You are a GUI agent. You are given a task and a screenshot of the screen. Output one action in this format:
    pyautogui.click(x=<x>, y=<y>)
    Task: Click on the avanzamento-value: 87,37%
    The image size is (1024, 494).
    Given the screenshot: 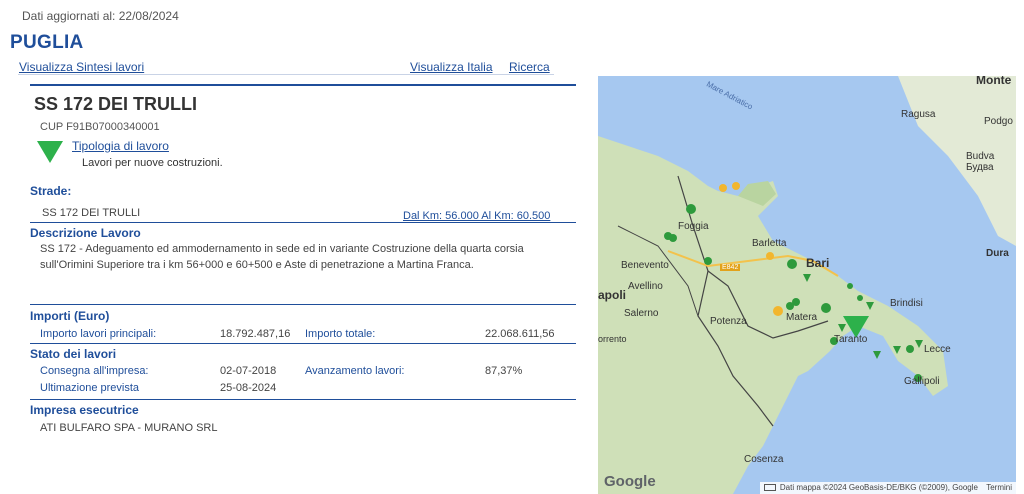 What is the action you would take?
    pyautogui.click(x=504, y=371)
    